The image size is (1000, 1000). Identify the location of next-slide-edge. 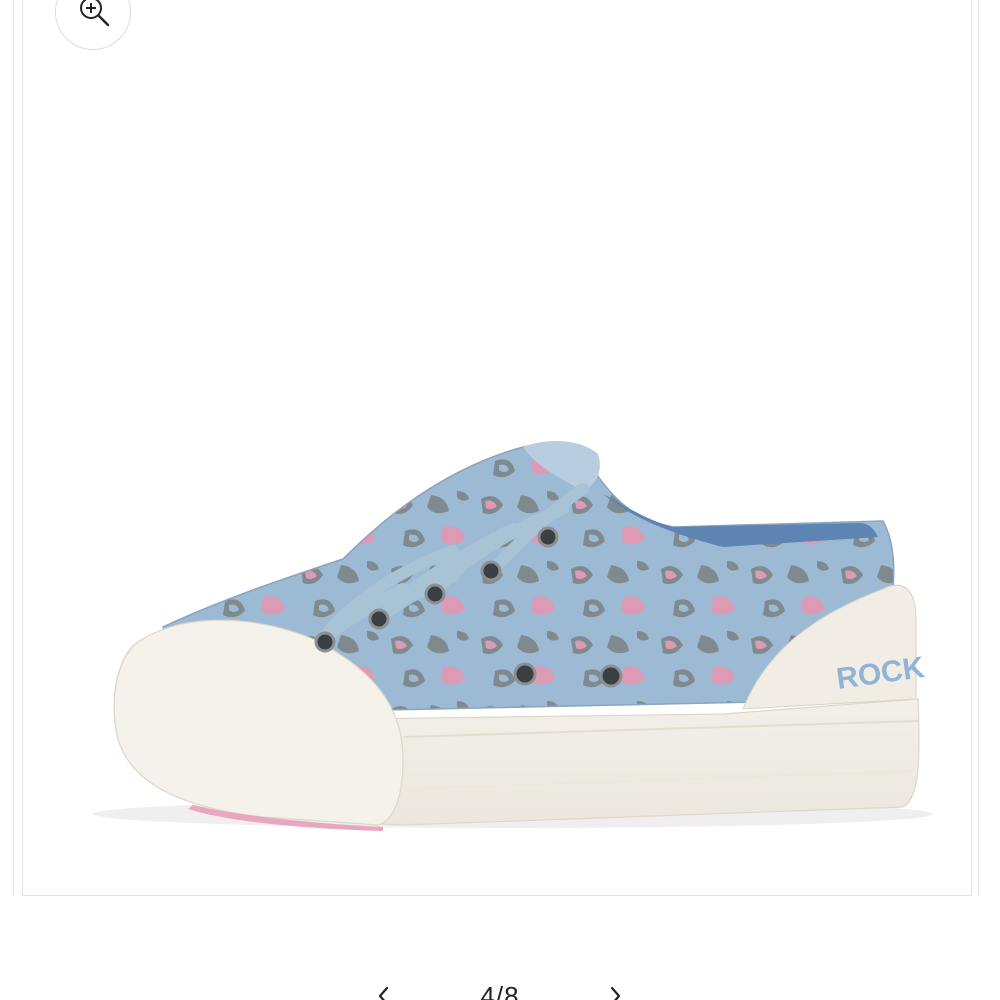
(989, 448).